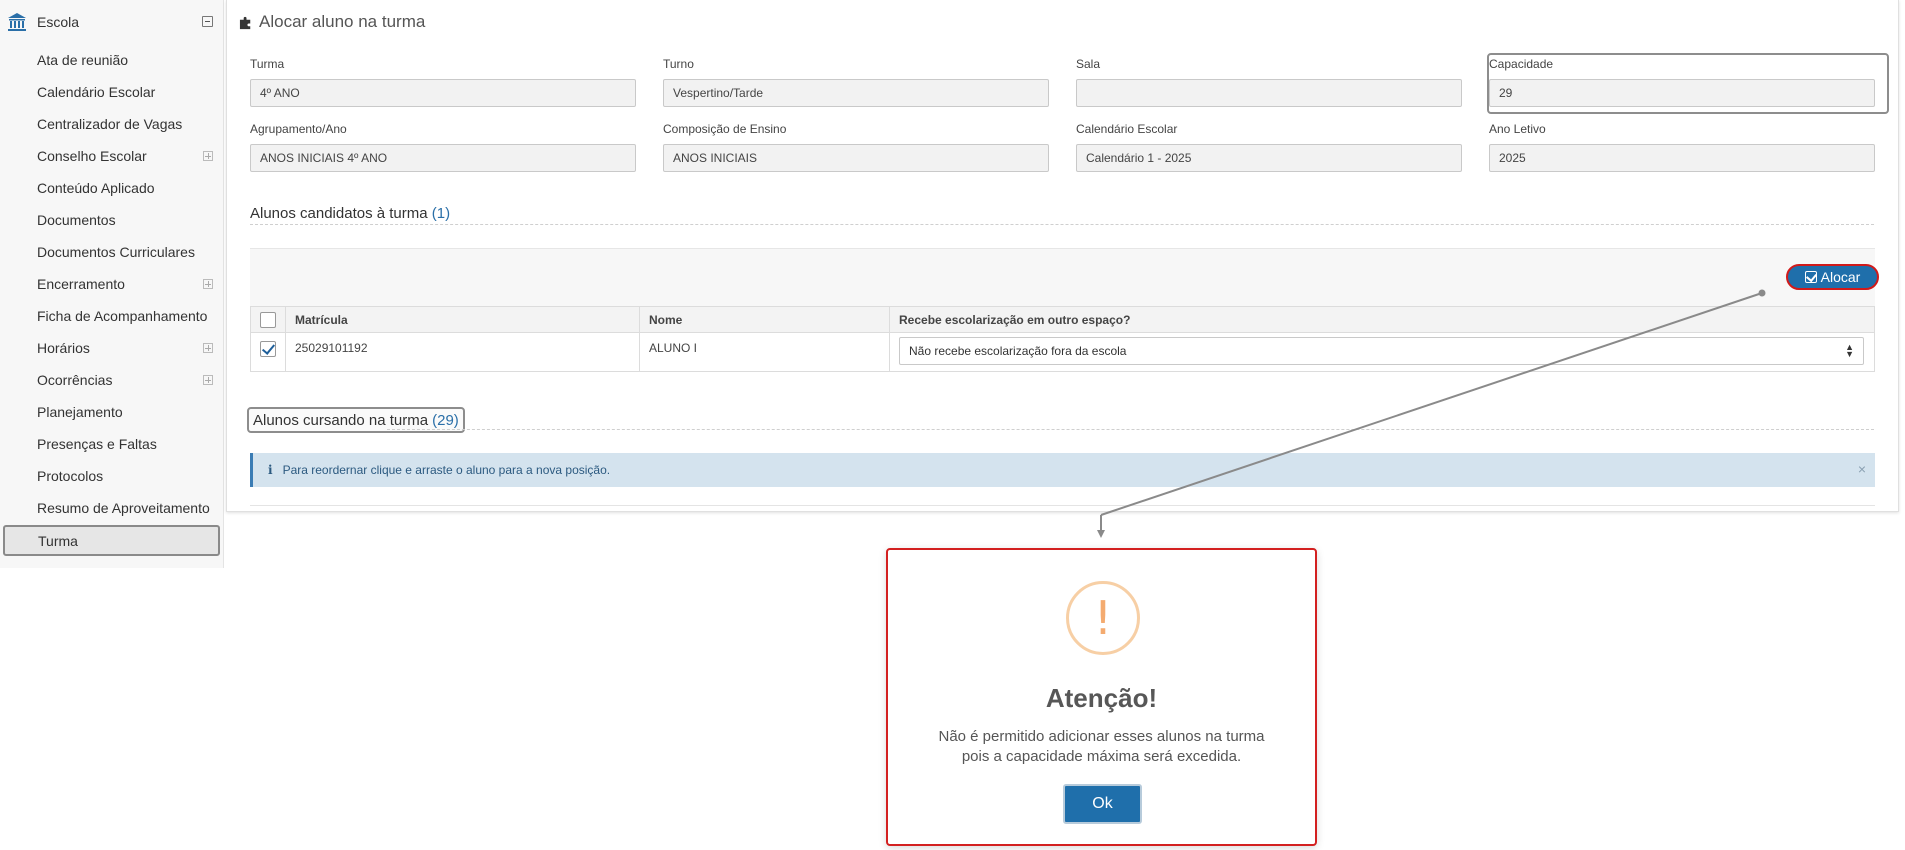  Describe the element at coordinates (1810, 277) in the screenshot. I see `check-square-icon` at that location.